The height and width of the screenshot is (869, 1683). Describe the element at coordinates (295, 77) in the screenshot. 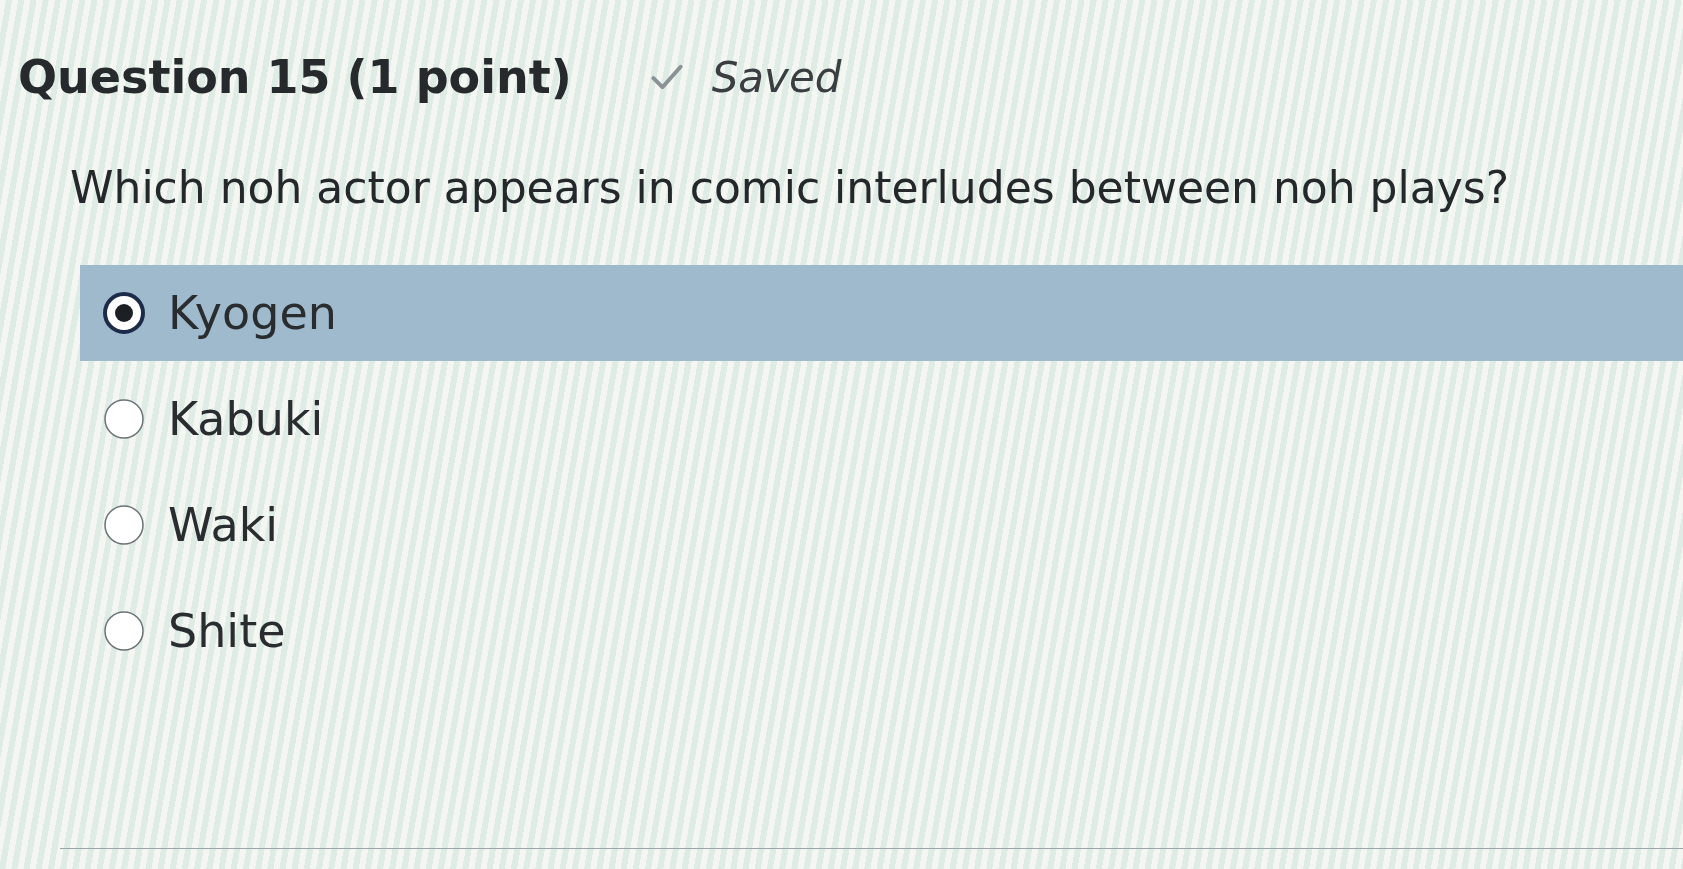

I see `question-title: Question 15 (1 point)` at that location.